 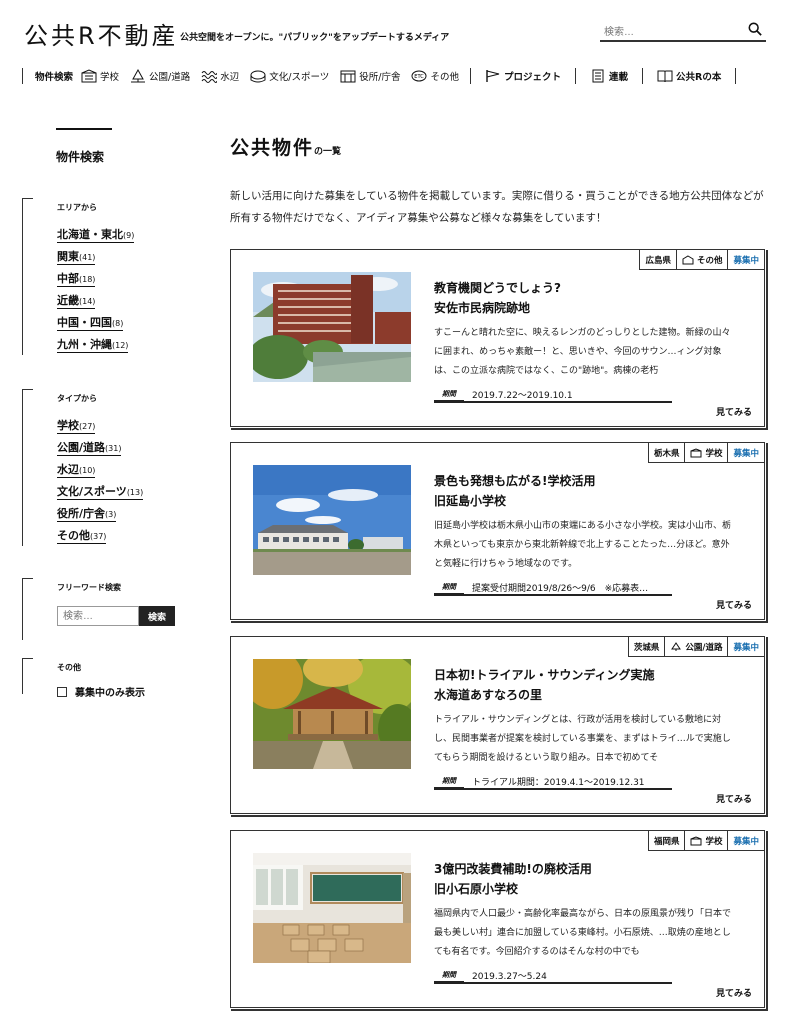 I want to click on type-item: 学校(27), so click(x=100, y=428).